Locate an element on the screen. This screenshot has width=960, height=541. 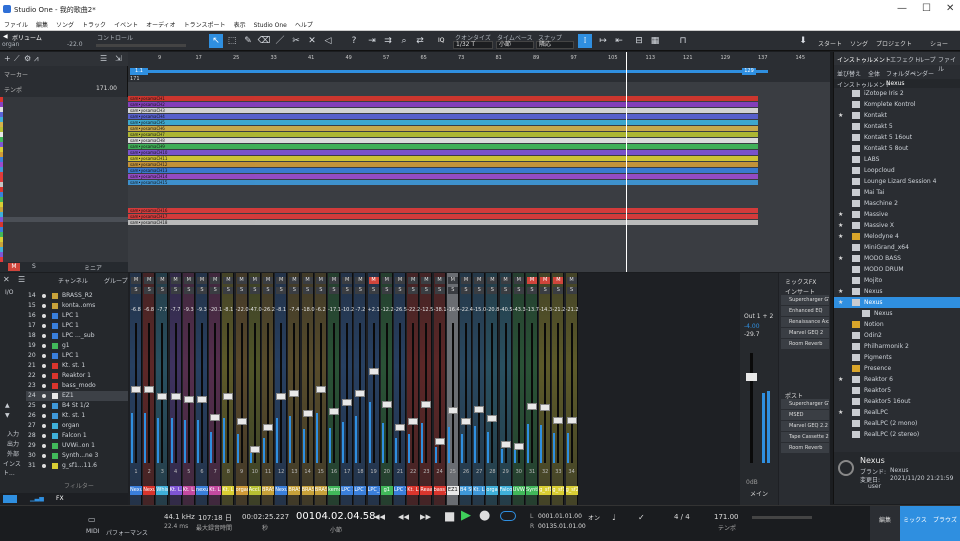
mixer-channel-row: 14 BRASS_R2 is located at coordinates (77, 296).